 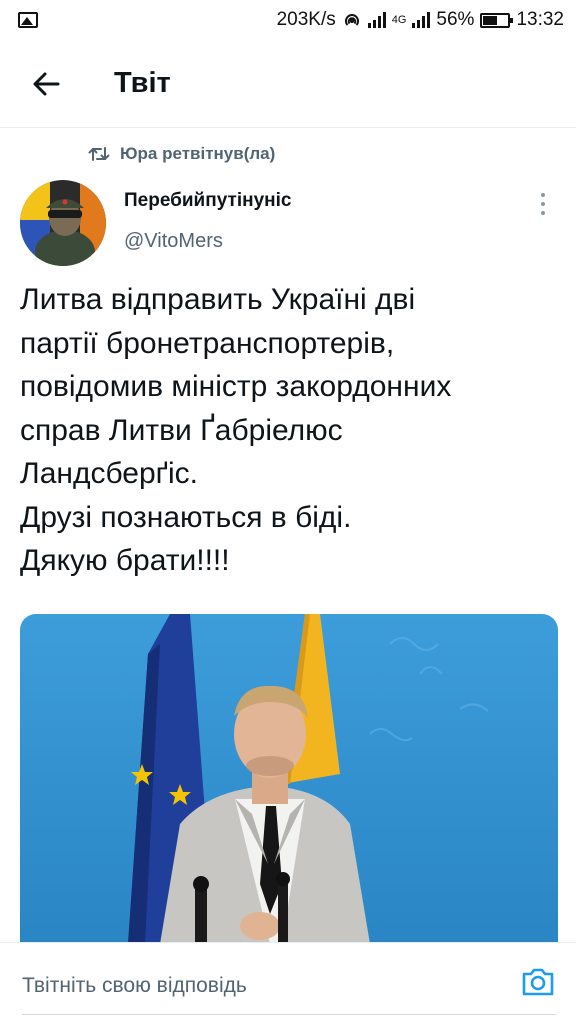 What do you see at coordinates (173, 241) in the screenshot?
I see `user-handle: @VitoMers` at bounding box center [173, 241].